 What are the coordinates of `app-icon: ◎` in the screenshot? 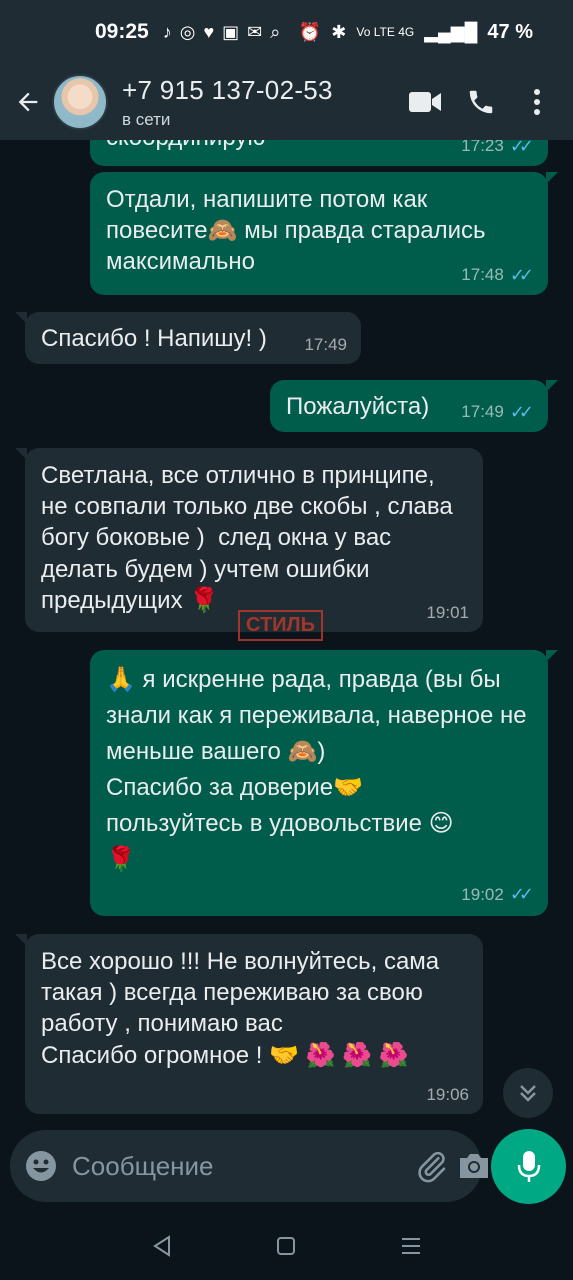 It's located at (187, 31).